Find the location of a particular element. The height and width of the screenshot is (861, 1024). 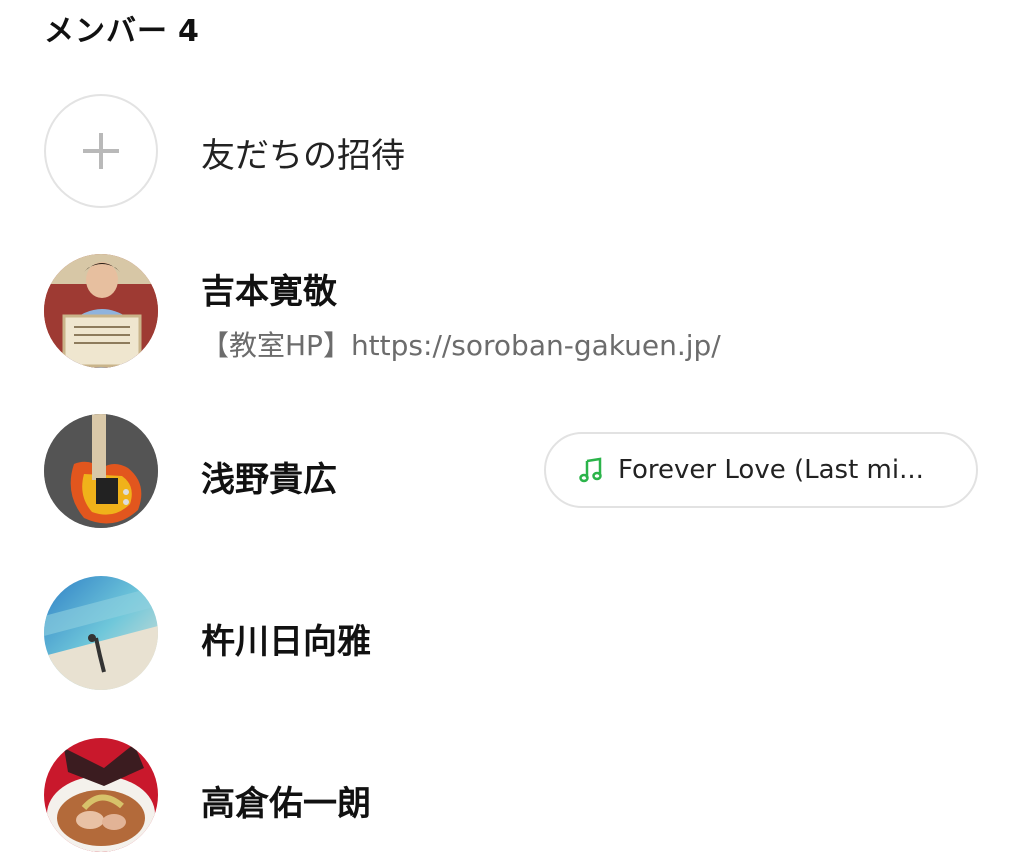

invite-friends-label: 友だちの招待 is located at coordinates (303, 156).